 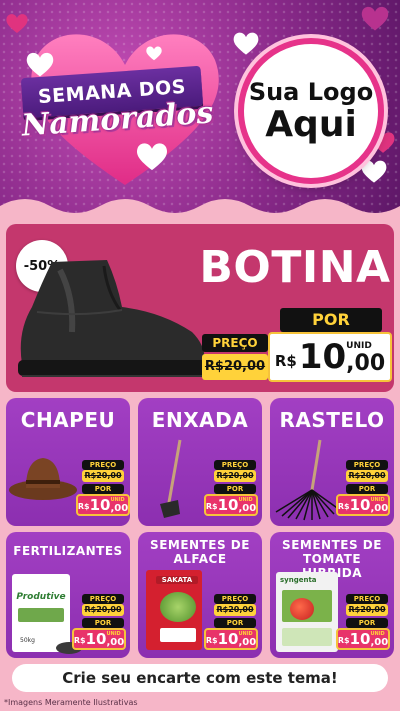 I want to click on logo-text-line2: Aqui, so click(x=311, y=125).